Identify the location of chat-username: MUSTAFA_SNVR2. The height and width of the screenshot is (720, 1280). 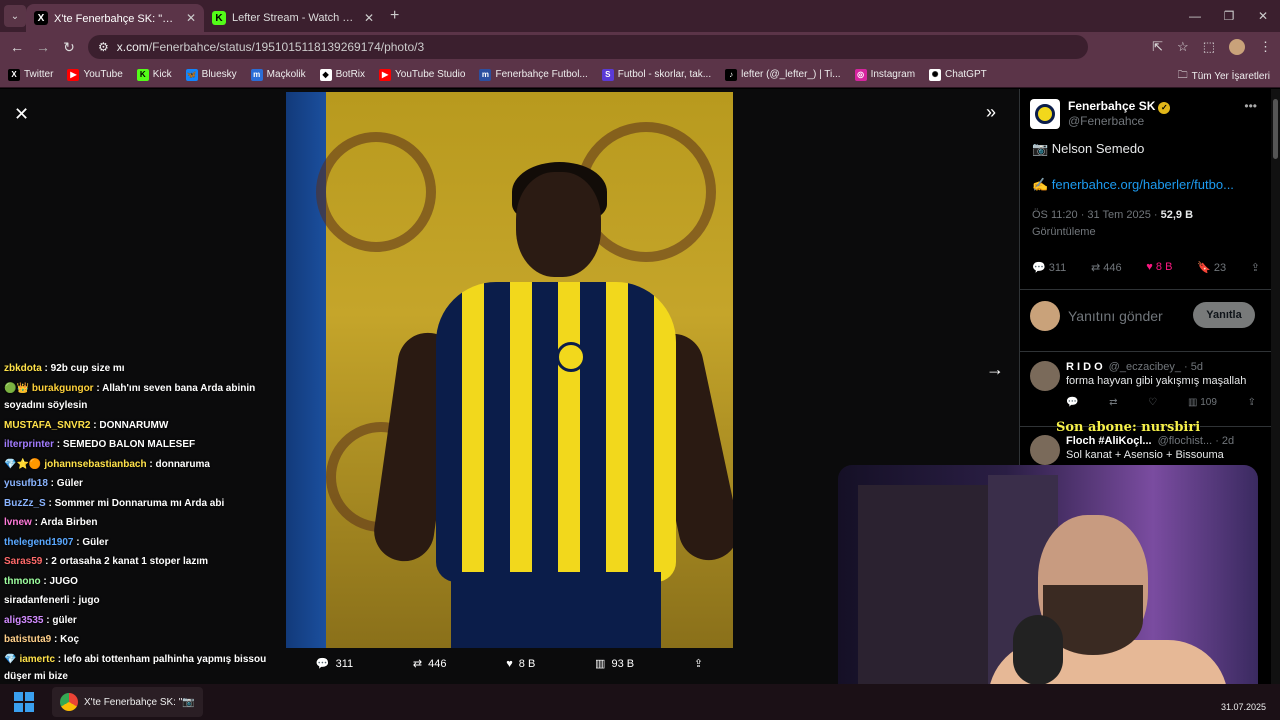
(47, 425).